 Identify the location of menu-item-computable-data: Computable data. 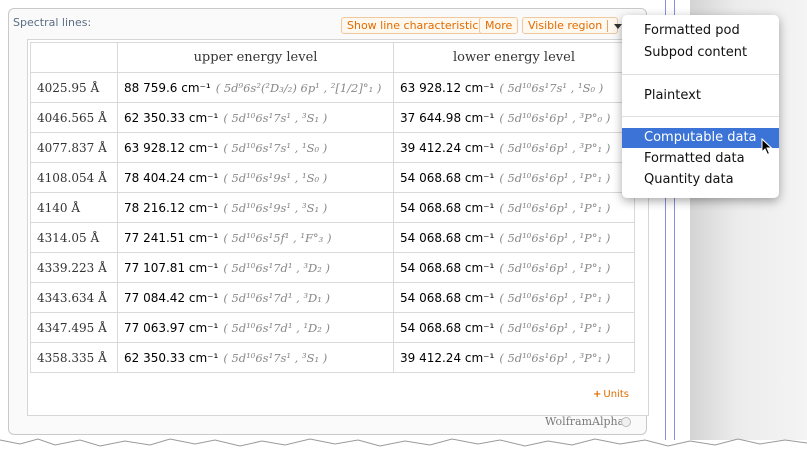
(700, 138).